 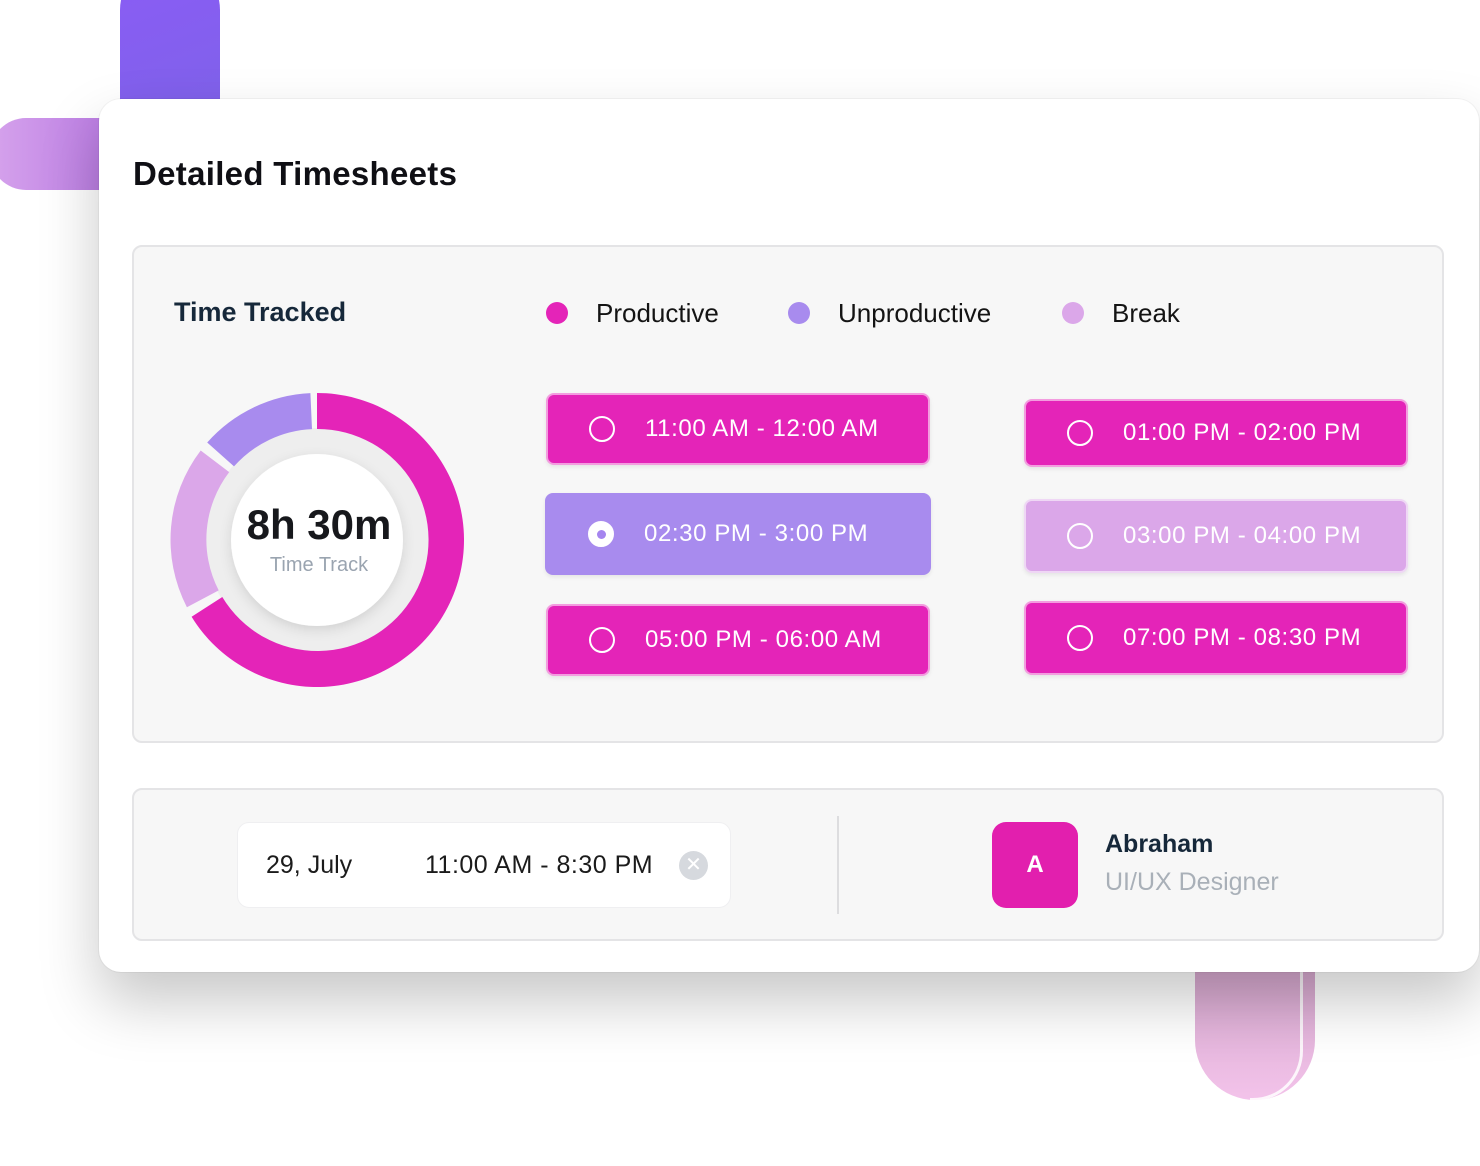 What do you see at coordinates (1242, 432) in the screenshot?
I see `time-slot-label: 01:00 PM - 02:00 PM` at bounding box center [1242, 432].